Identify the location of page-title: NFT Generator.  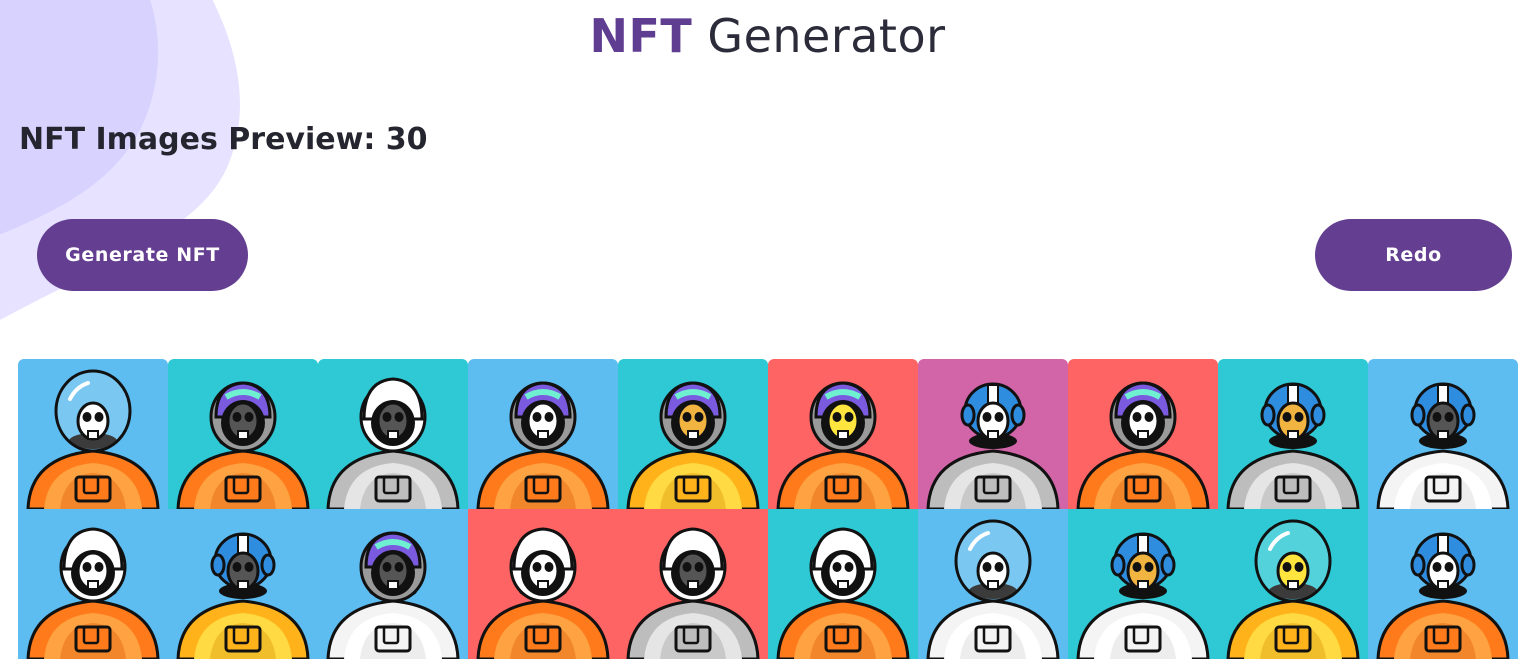
(767, 36).